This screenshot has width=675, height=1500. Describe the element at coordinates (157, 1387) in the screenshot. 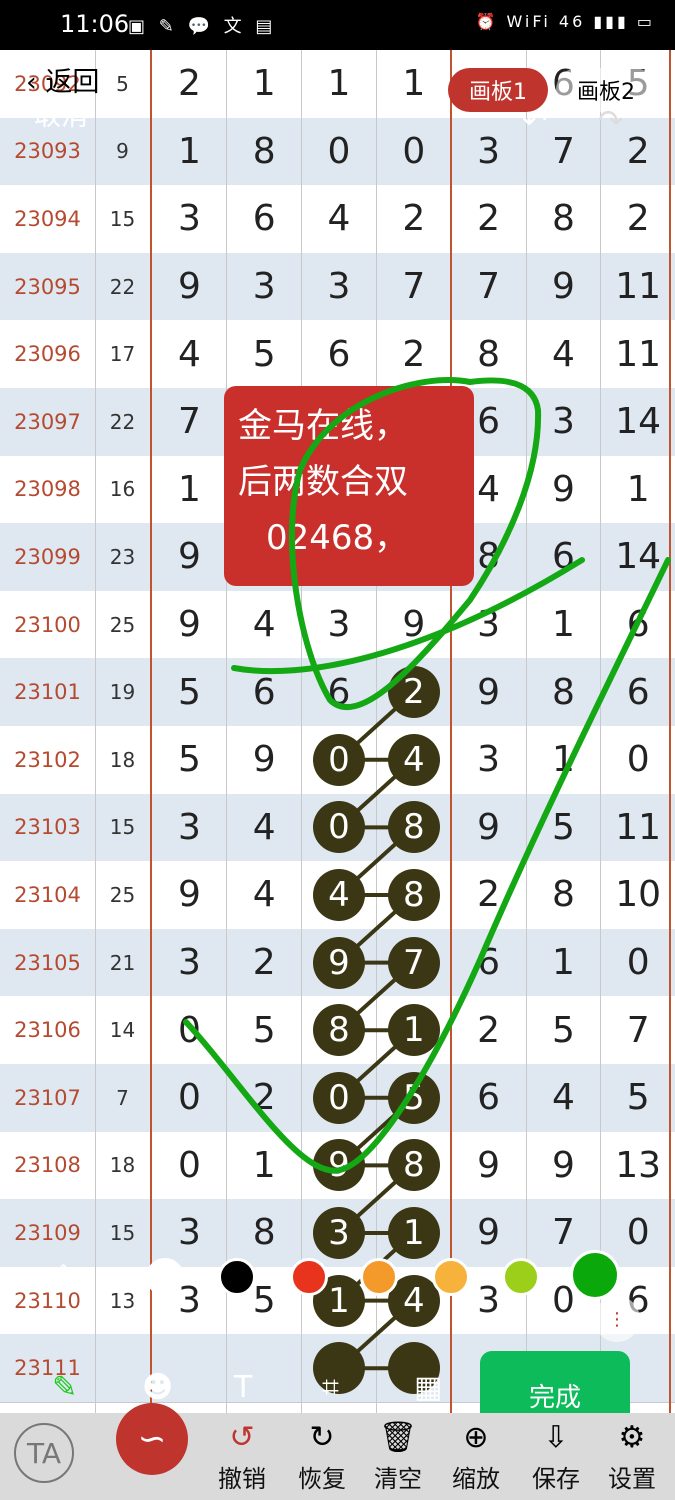

I see `emoji-icon: ☻` at that location.